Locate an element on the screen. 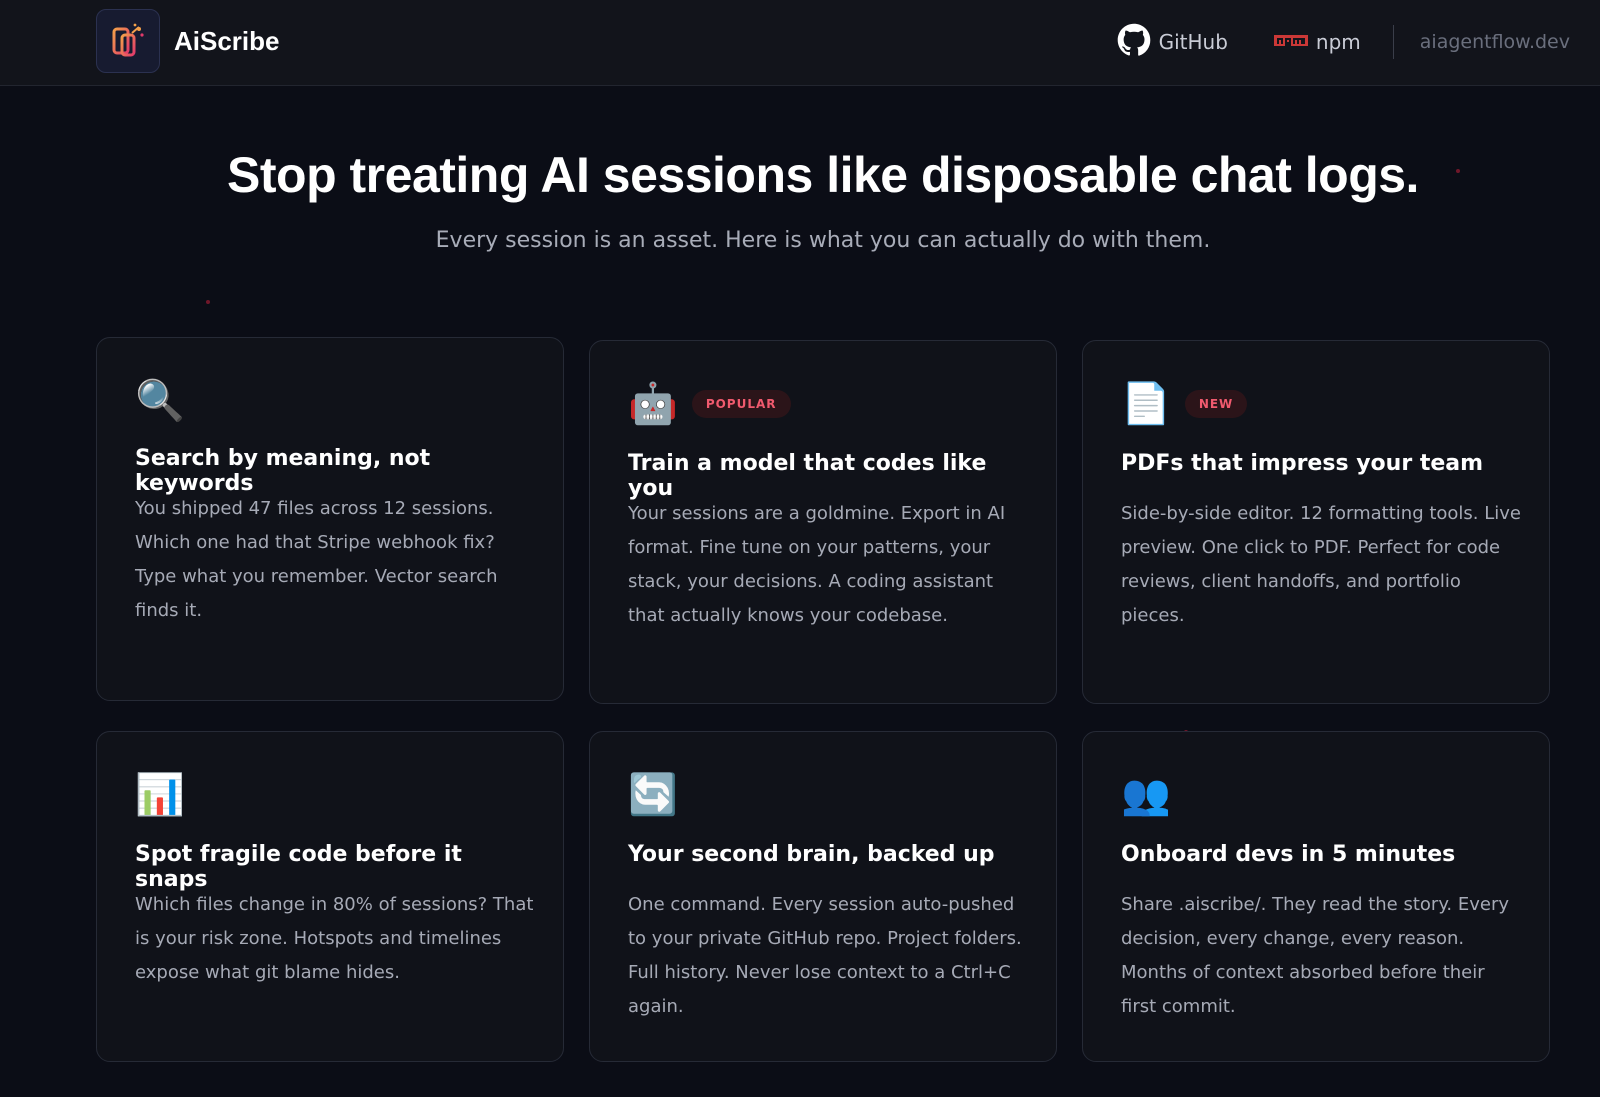 Image resolution: width=1600 pixels, height=1097 pixels. robot-icon: 🤖 is located at coordinates (653, 404).